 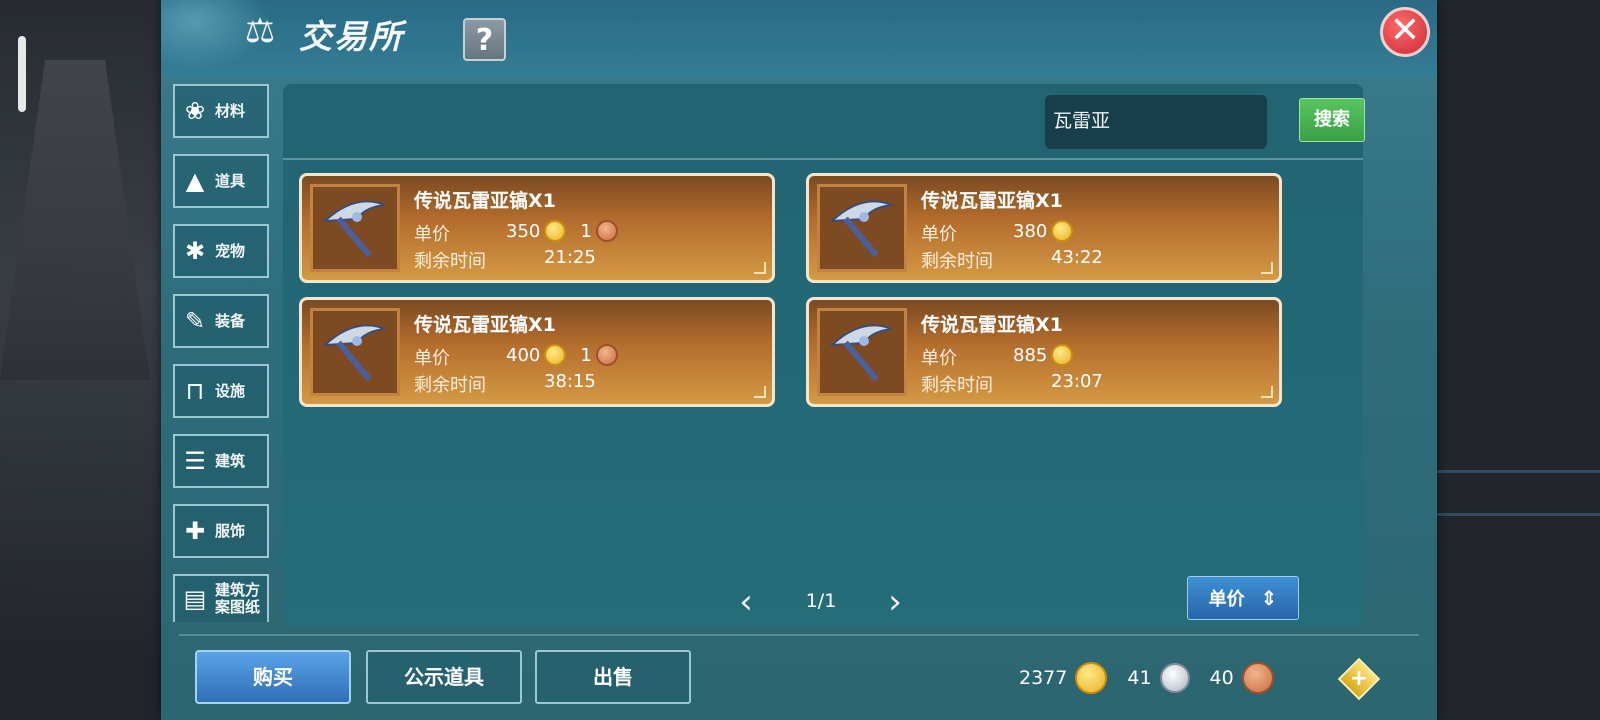 What do you see at coordinates (799, 39) in the screenshot?
I see `window-header: ⚖ 交易所 ? ✕` at bounding box center [799, 39].